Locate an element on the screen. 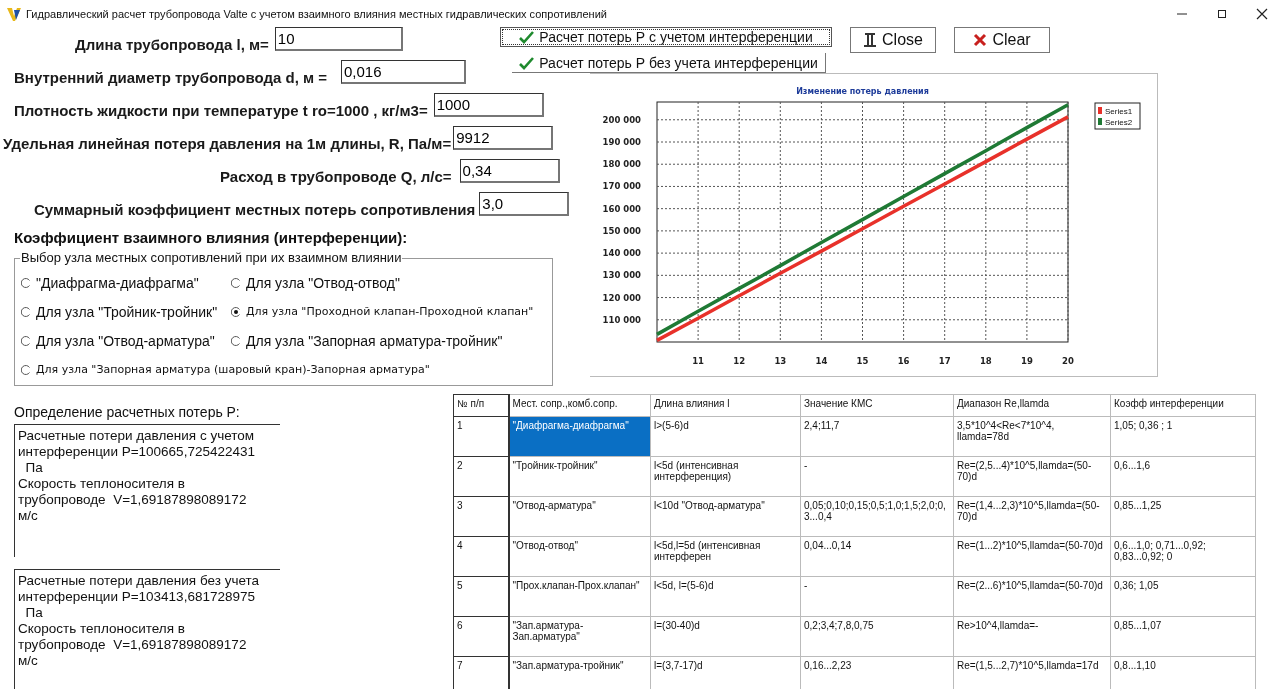  field-label: Длина трубопровода l, м= is located at coordinates (172, 44).